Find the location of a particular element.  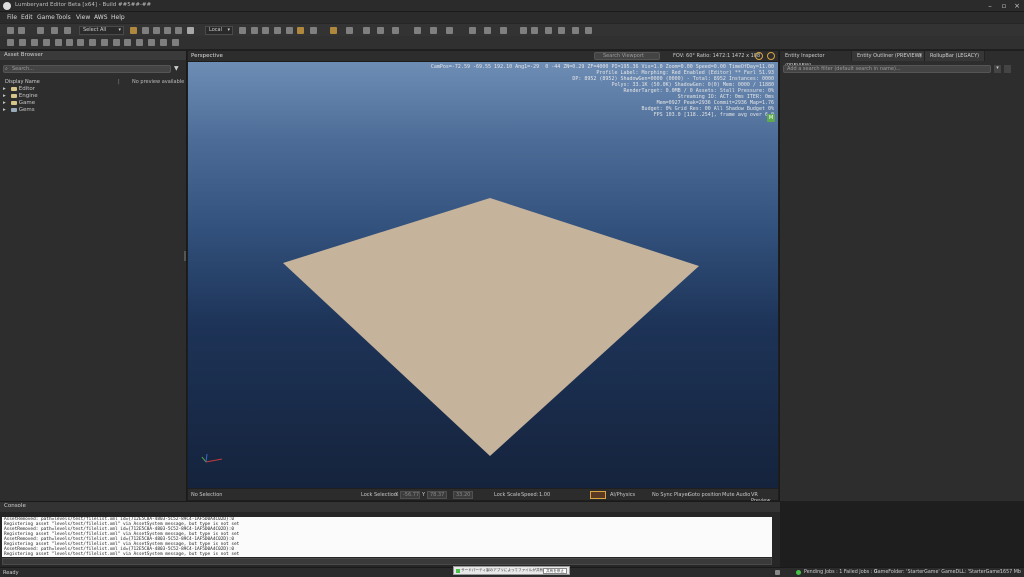

axis-x-icon is located at coordinates (242, 30).